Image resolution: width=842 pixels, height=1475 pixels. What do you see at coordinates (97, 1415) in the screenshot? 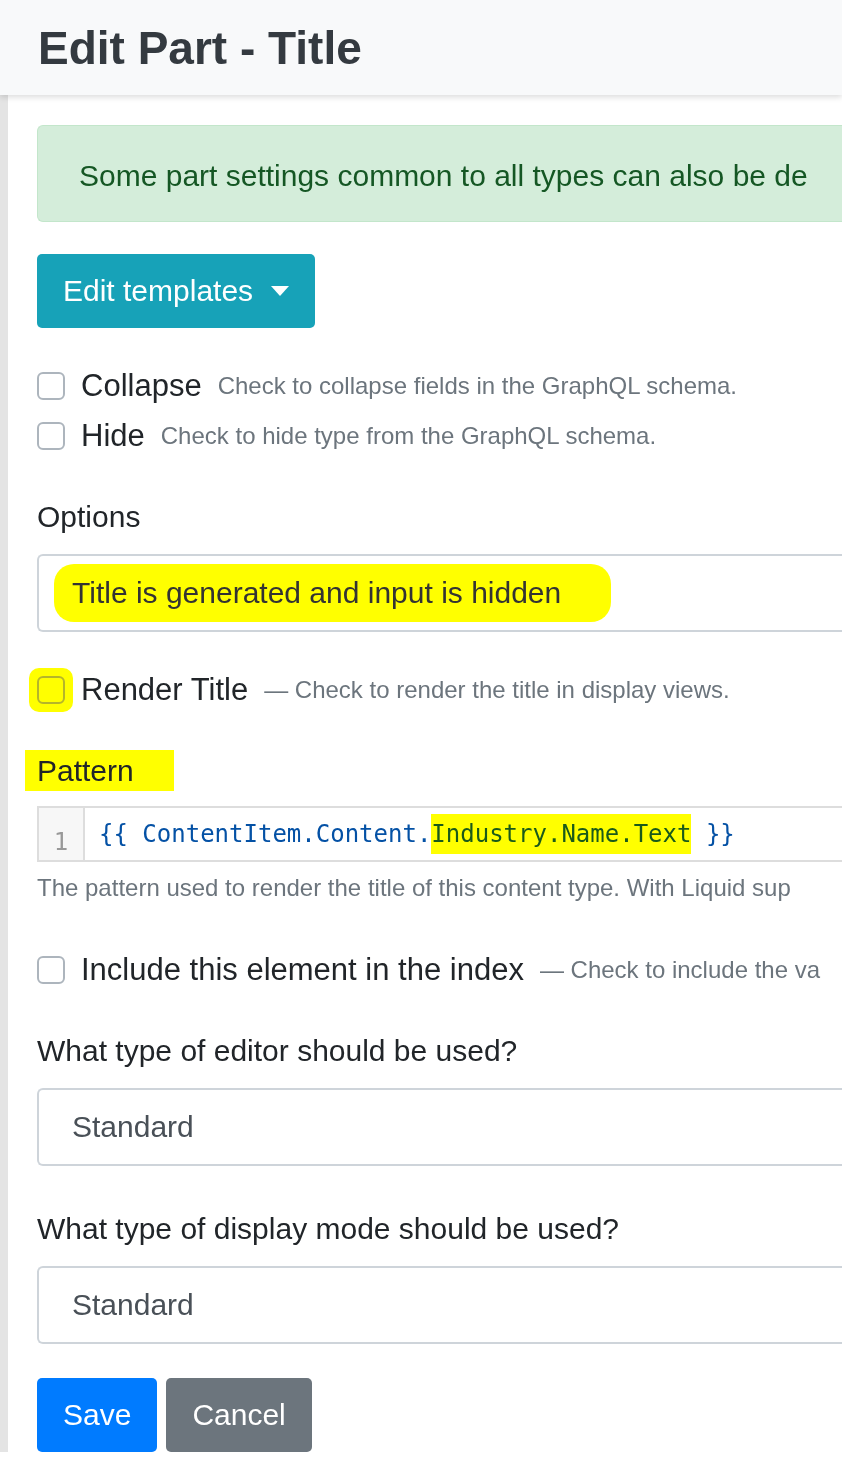
I see `save-button: Save` at bounding box center [97, 1415].